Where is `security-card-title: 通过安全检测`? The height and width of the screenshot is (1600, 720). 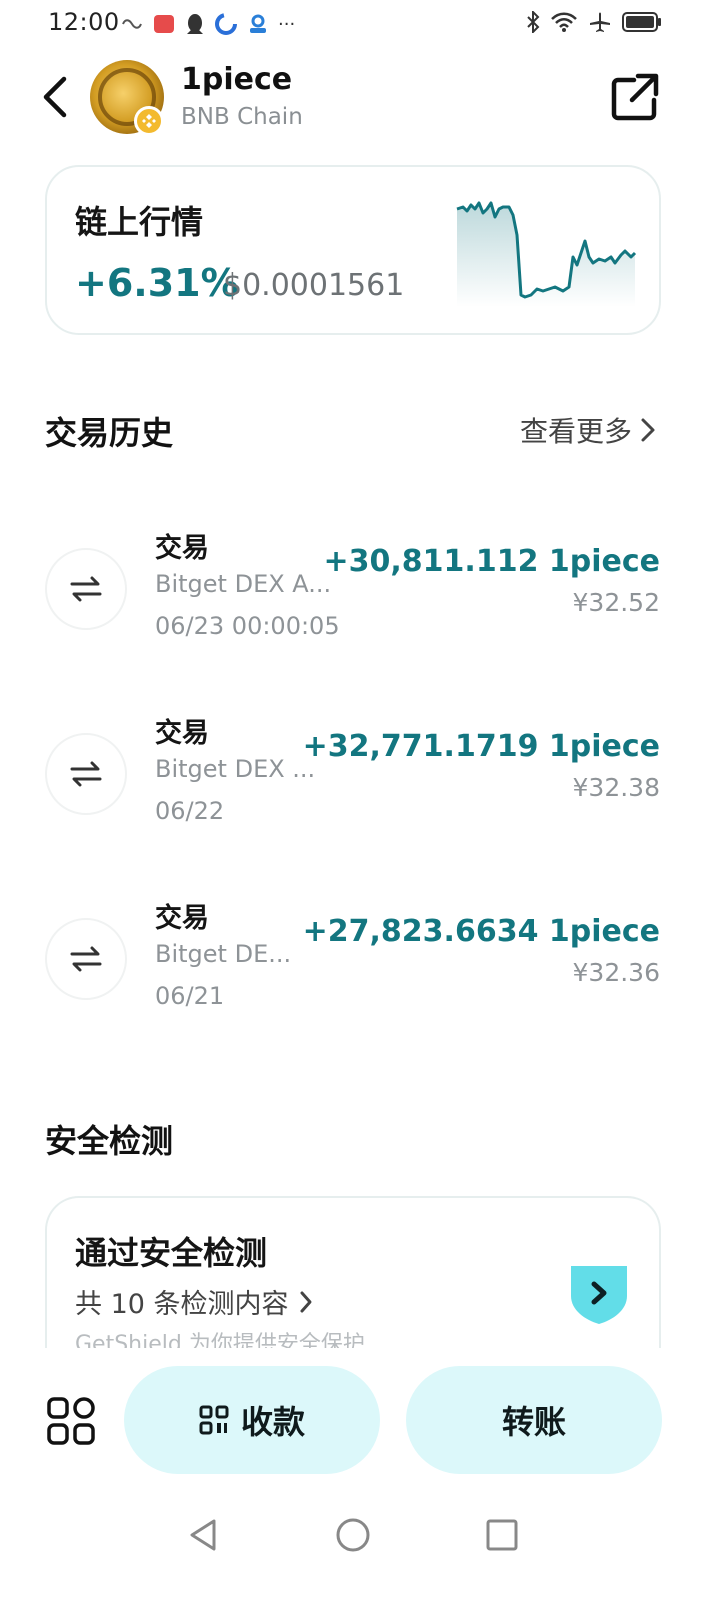
security-card-title: 通过安全检测 is located at coordinates (171, 1253).